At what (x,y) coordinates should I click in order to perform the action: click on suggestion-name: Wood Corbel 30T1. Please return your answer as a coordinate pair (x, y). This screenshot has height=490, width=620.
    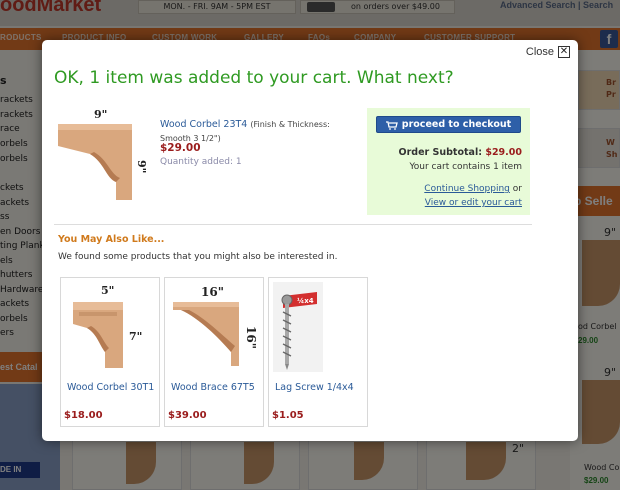
    Looking at the image, I should click on (110, 387).